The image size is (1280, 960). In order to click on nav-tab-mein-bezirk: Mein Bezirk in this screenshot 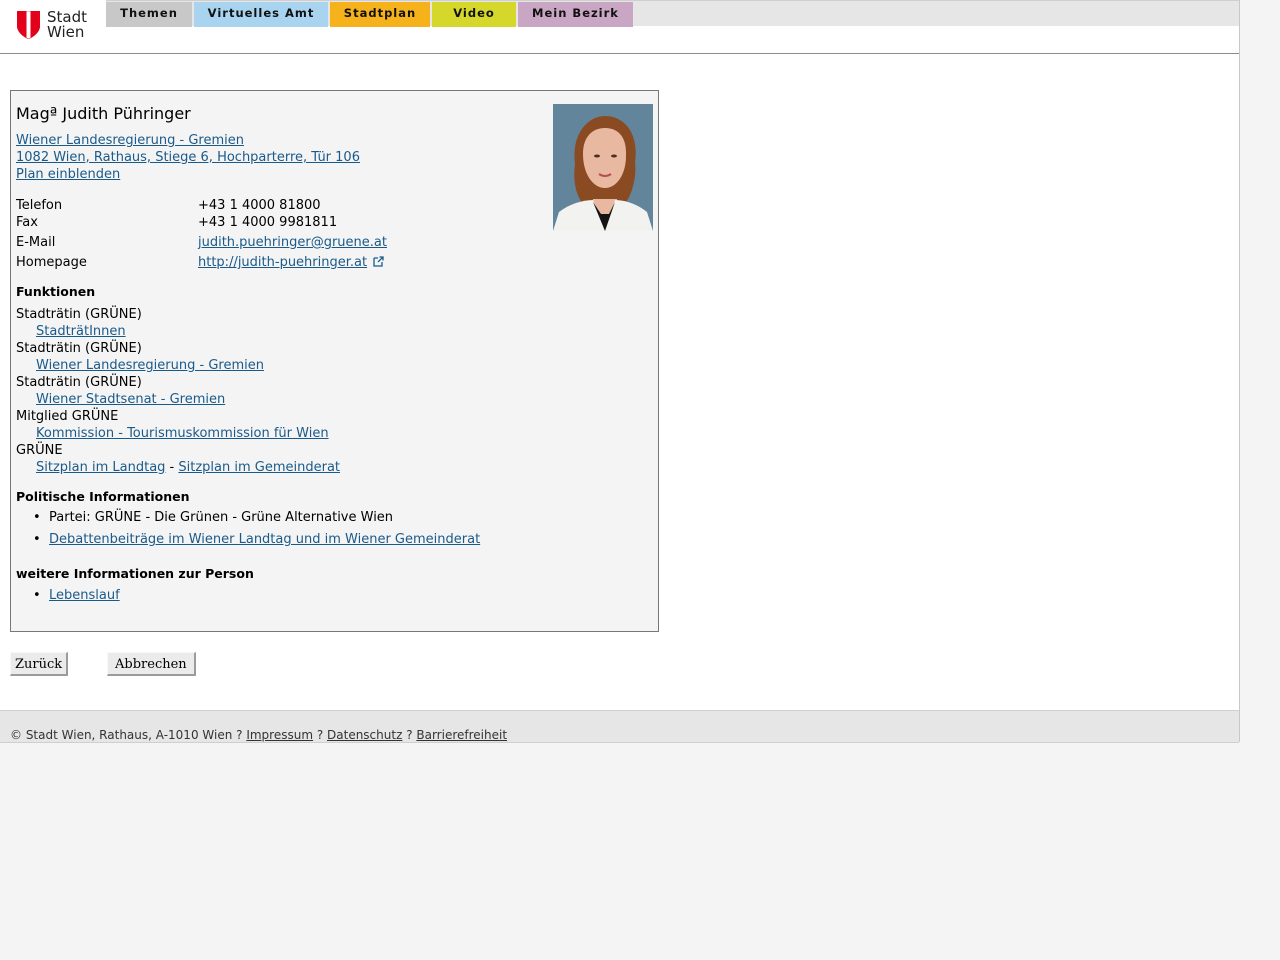, I will do `click(575, 14)`.